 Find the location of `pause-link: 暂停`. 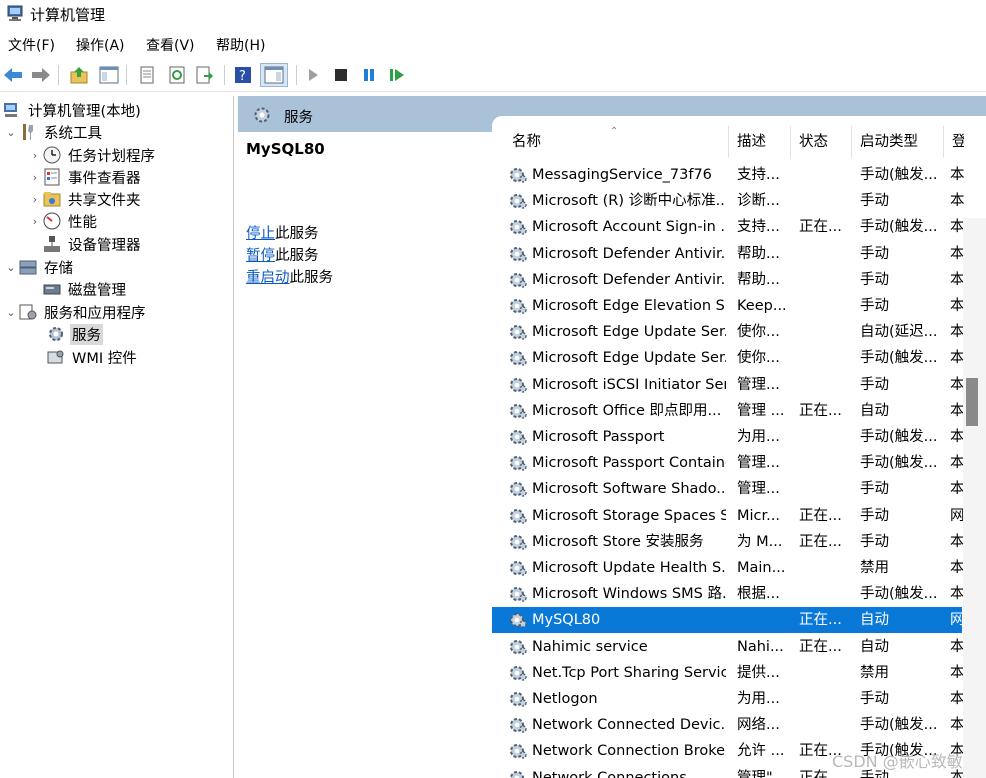

pause-link: 暂停 is located at coordinates (260, 256).